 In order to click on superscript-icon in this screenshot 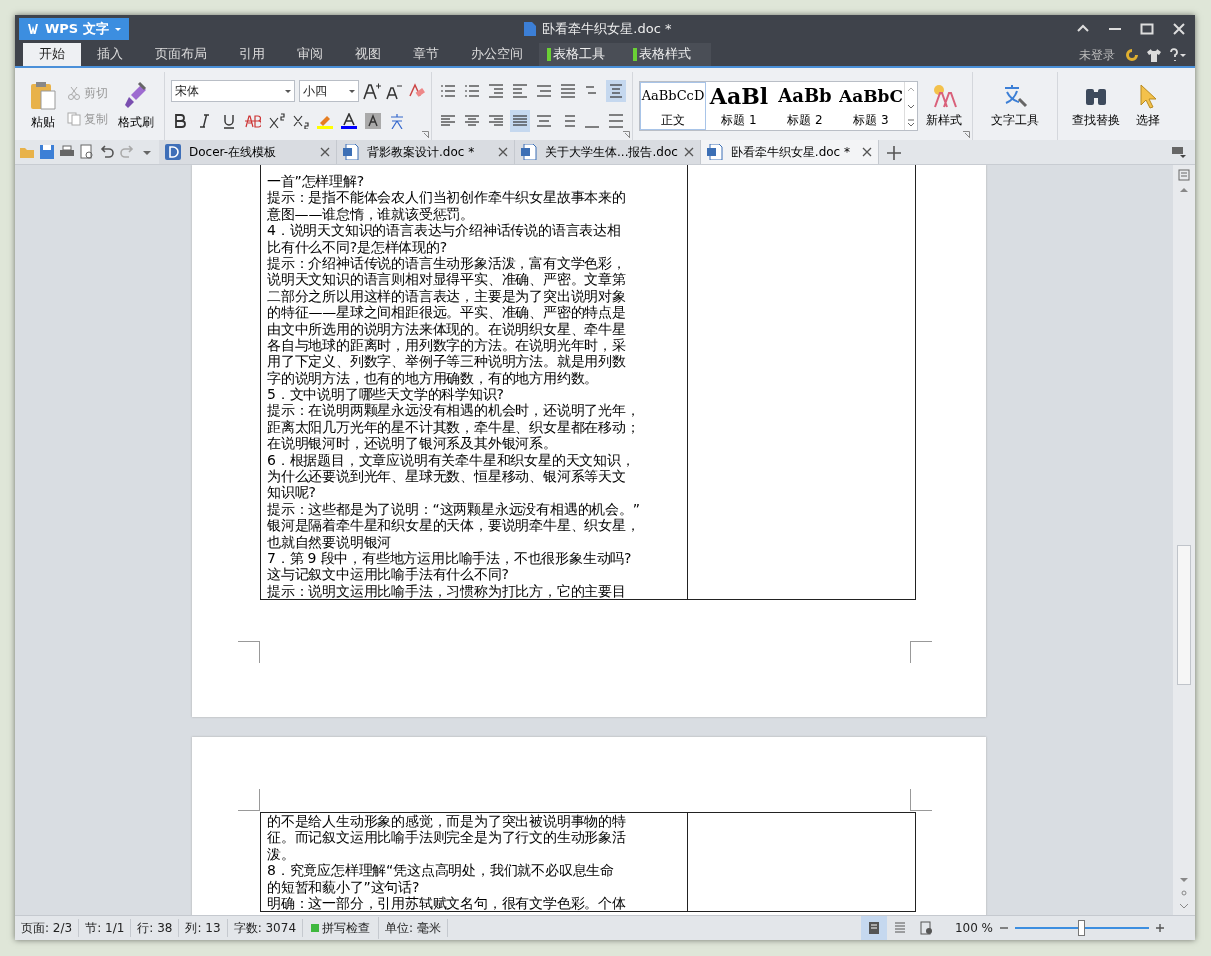, I will do `click(277, 121)`.